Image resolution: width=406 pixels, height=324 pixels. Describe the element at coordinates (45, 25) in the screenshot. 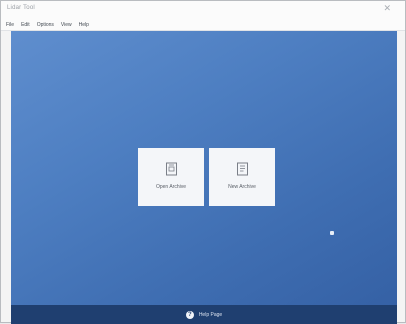

I see `menu-options: Options` at that location.